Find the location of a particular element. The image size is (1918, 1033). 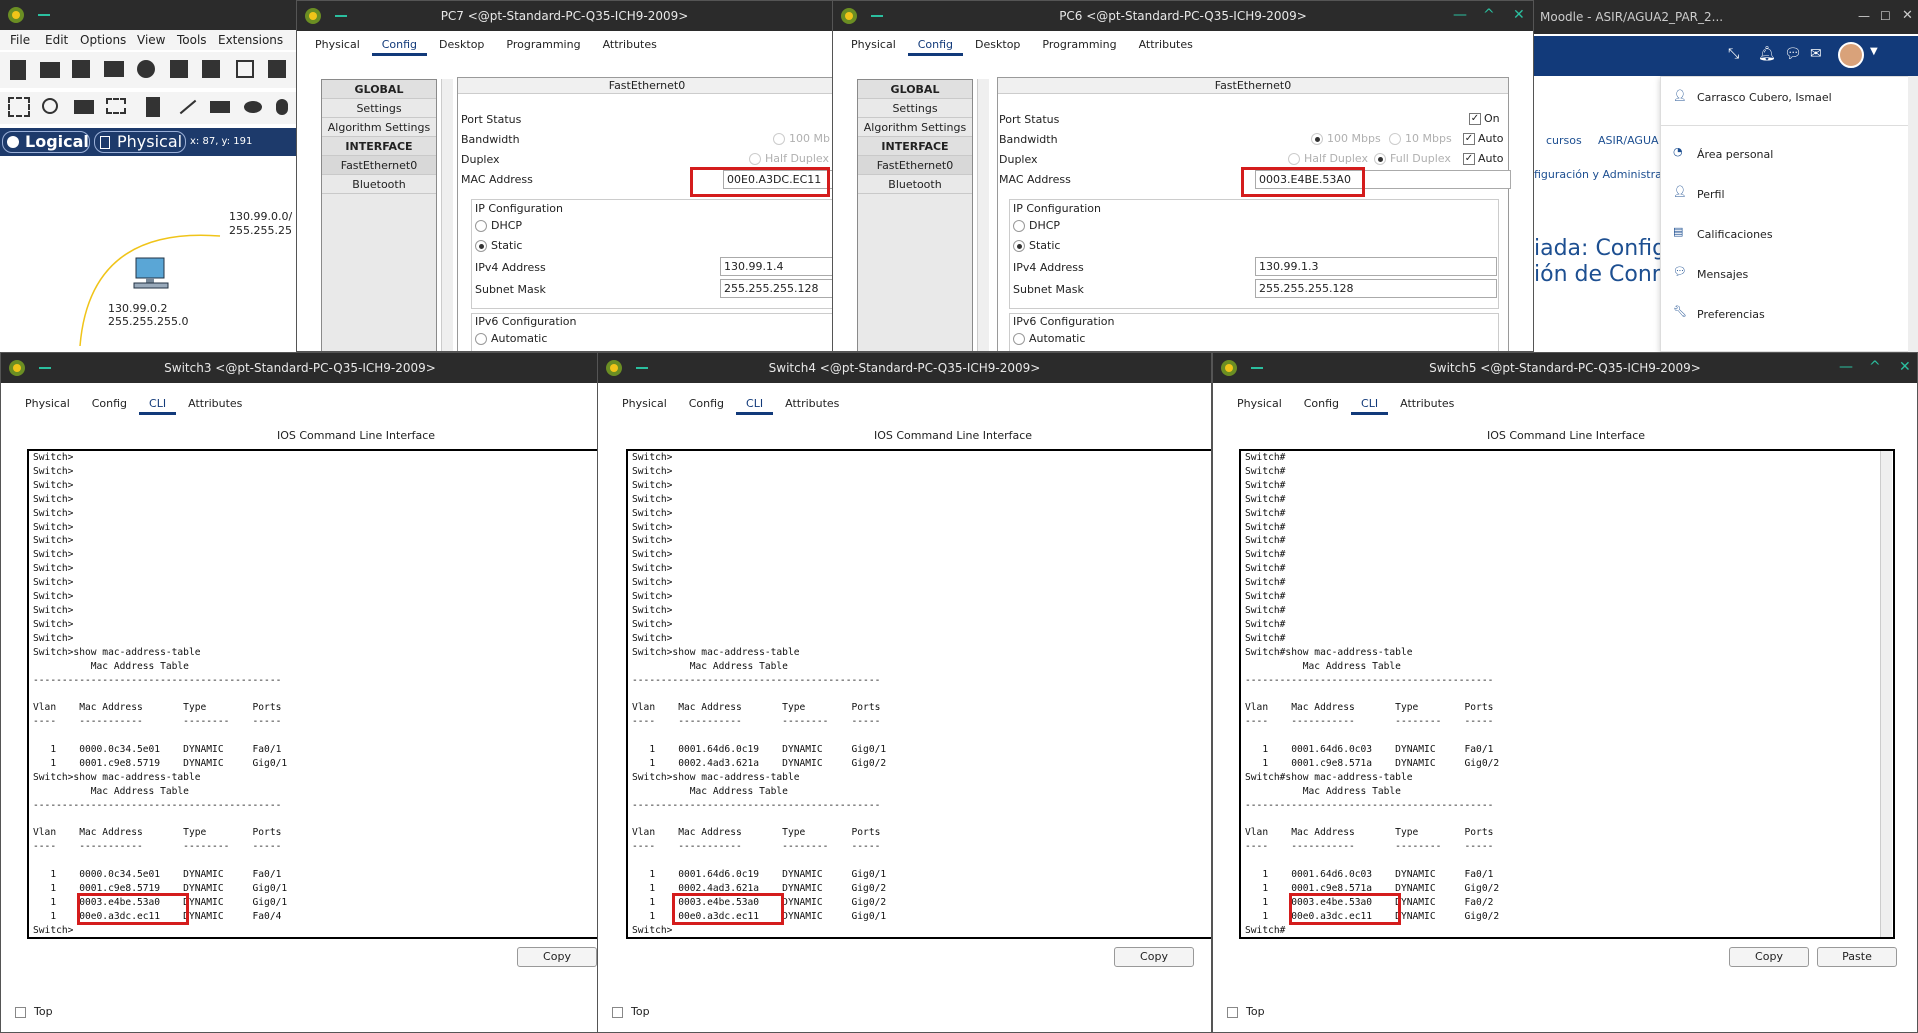

menu-extensions: Extensions is located at coordinates (250, 40).